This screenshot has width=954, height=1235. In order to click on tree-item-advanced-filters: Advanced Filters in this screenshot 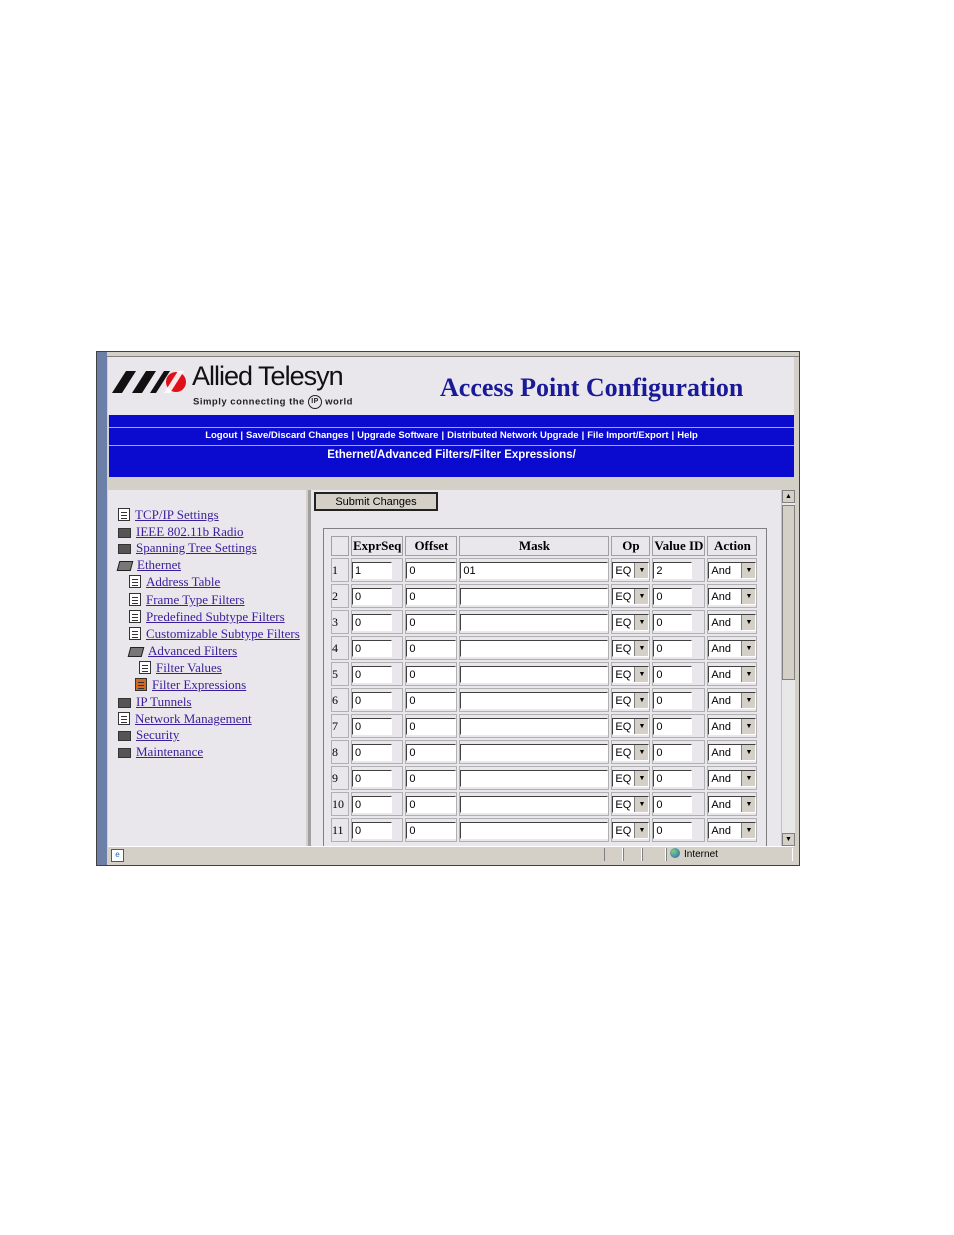, I will do `click(182, 651)`.